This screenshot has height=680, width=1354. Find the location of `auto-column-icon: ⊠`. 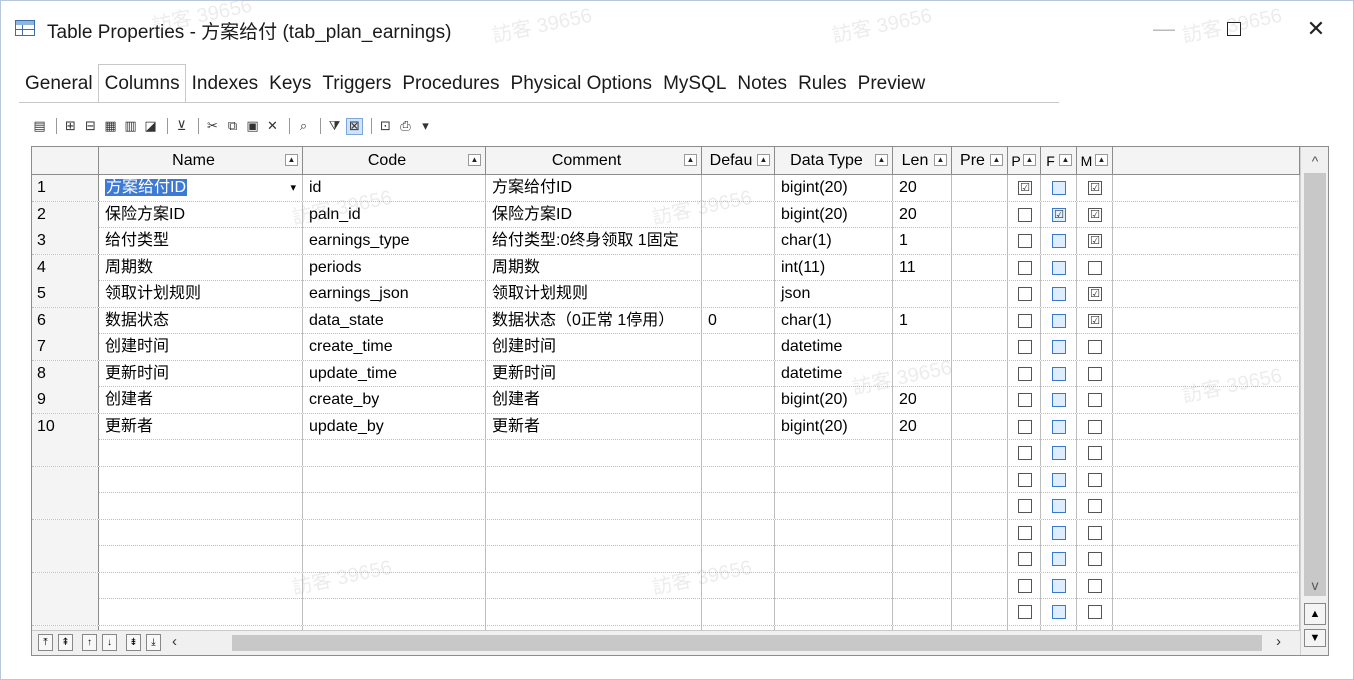

auto-column-icon: ⊠ is located at coordinates (354, 126).